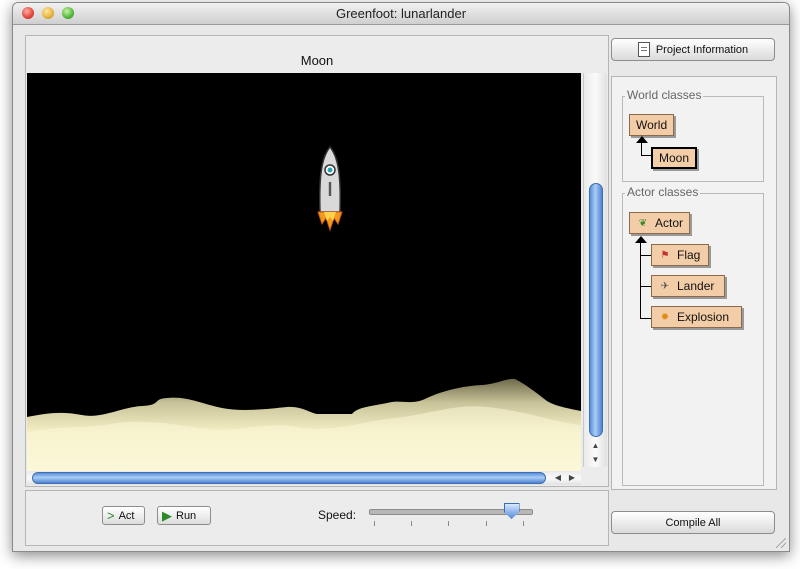 Image resolution: width=800 pixels, height=569 pixels. I want to click on class-moon: Moon, so click(674, 158).